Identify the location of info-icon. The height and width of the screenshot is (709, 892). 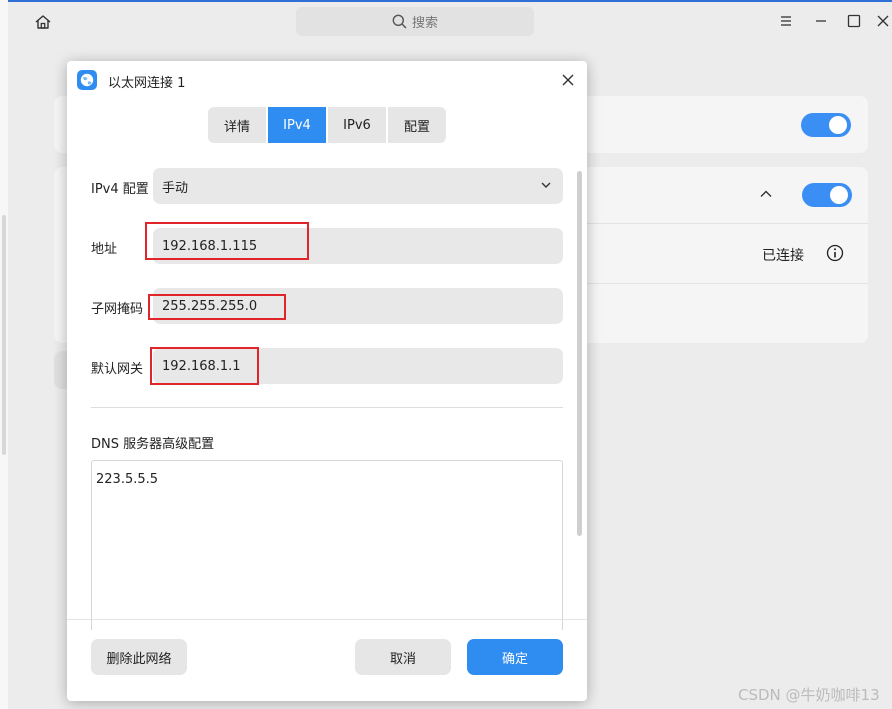
(835, 253).